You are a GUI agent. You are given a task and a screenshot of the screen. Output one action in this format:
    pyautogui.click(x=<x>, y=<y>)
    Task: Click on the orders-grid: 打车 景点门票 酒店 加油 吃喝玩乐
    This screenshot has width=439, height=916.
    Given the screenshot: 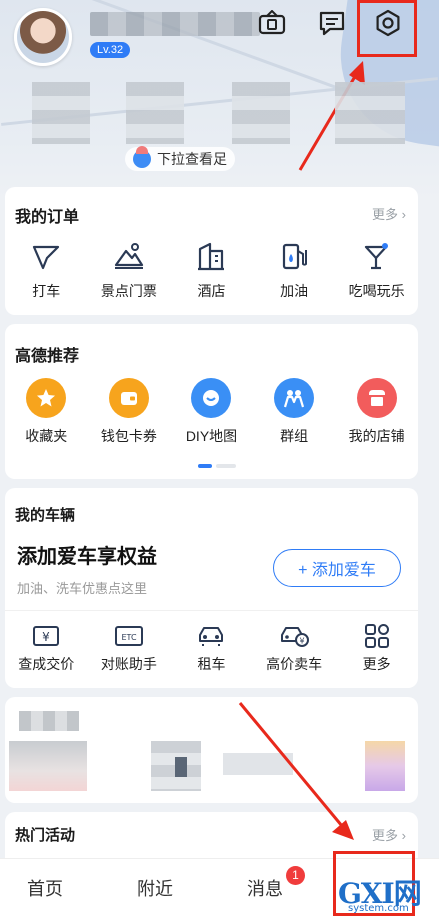 What is the action you would take?
    pyautogui.click(x=211, y=270)
    